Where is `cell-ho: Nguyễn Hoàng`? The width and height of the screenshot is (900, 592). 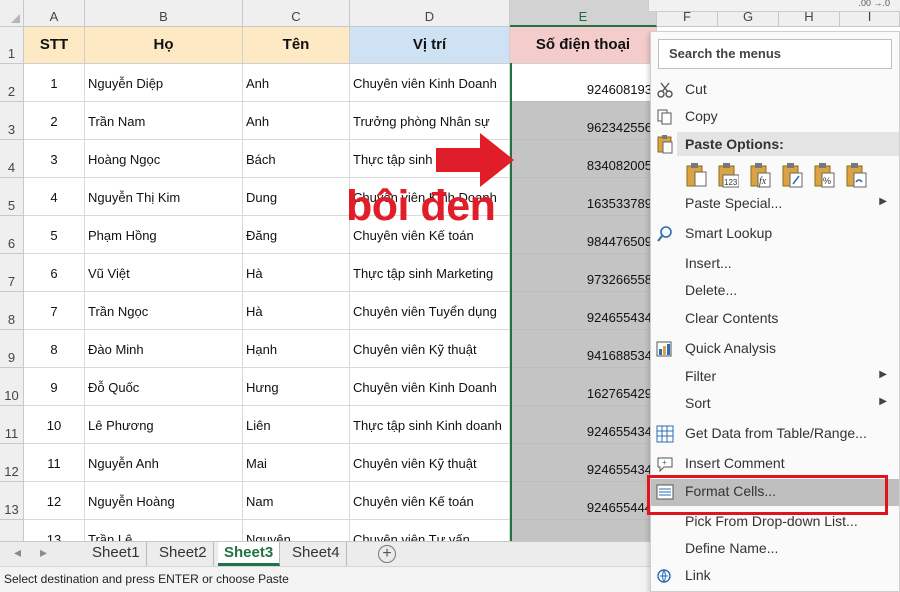 cell-ho: Nguyễn Hoàng is located at coordinates (164, 501).